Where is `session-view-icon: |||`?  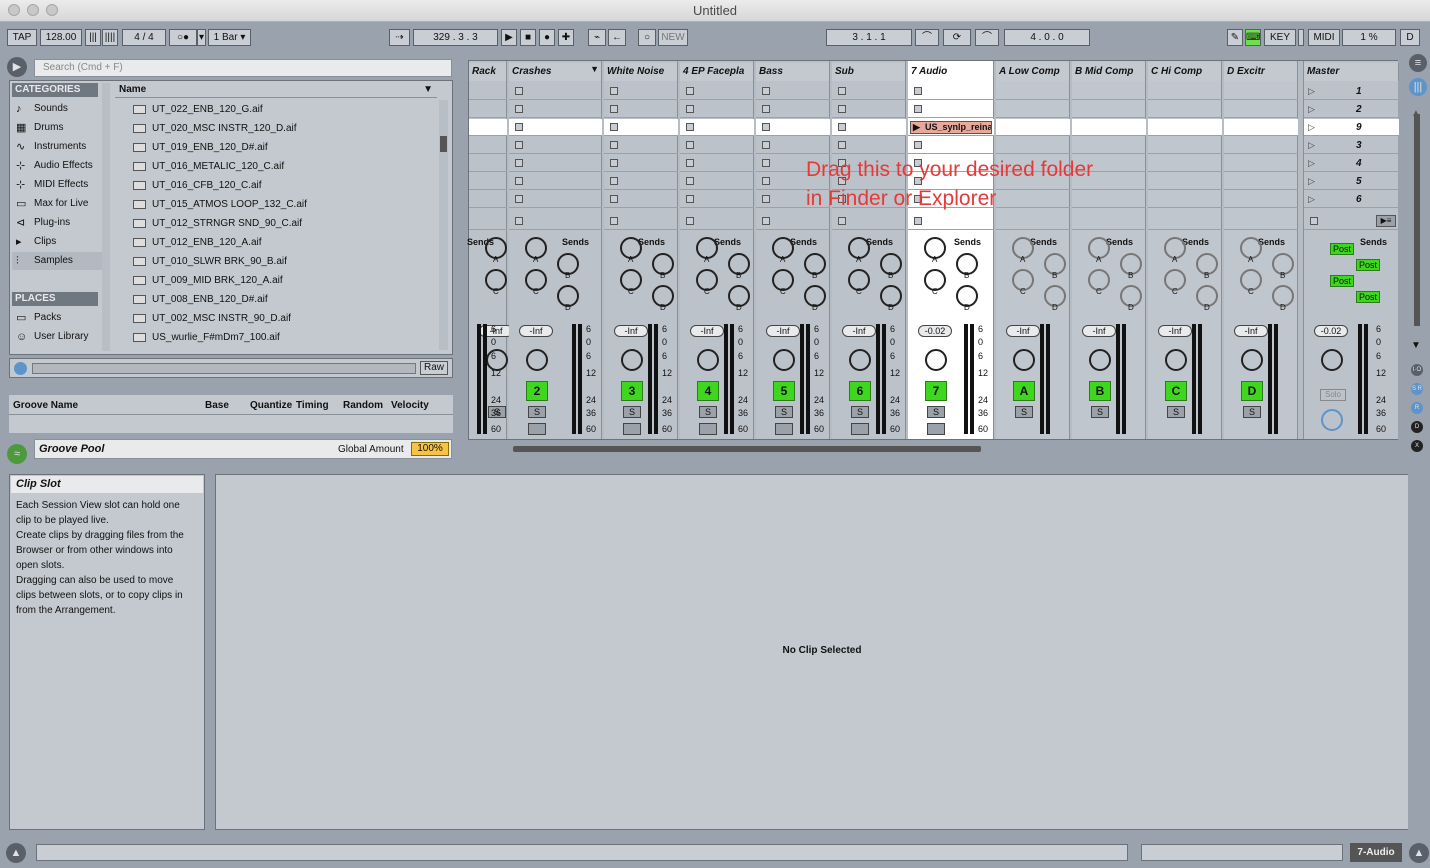
session-view-icon: ||| is located at coordinates (1418, 87).